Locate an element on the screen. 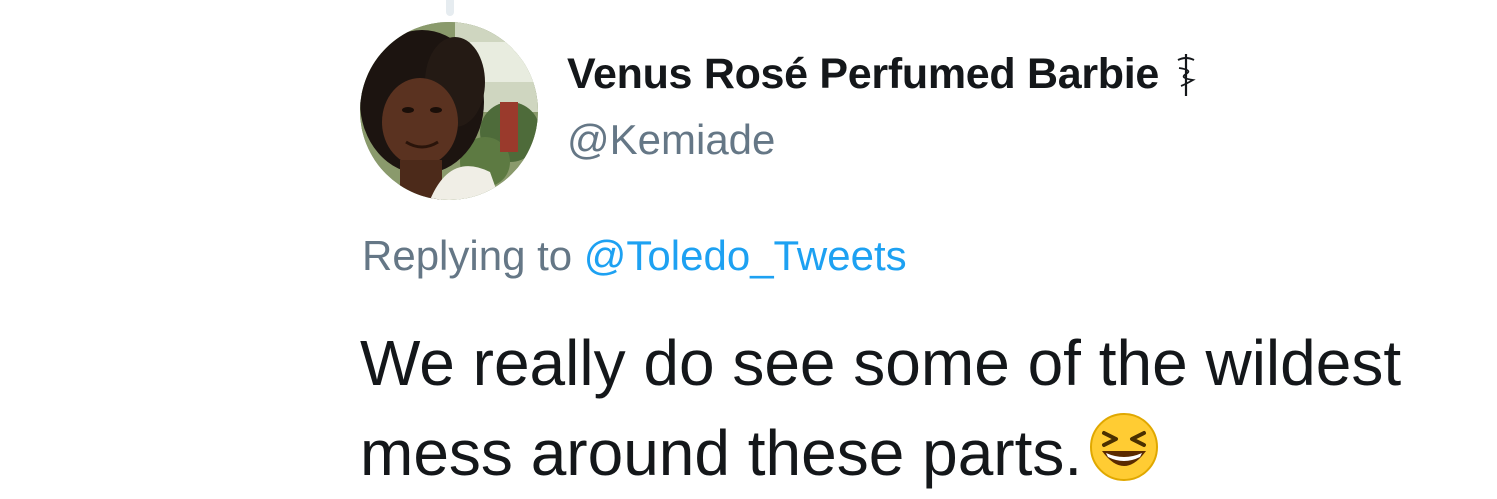 This screenshot has width=1497, height=499. tweet-text-line: We really do see some of the wildest is located at coordinates (881, 363).